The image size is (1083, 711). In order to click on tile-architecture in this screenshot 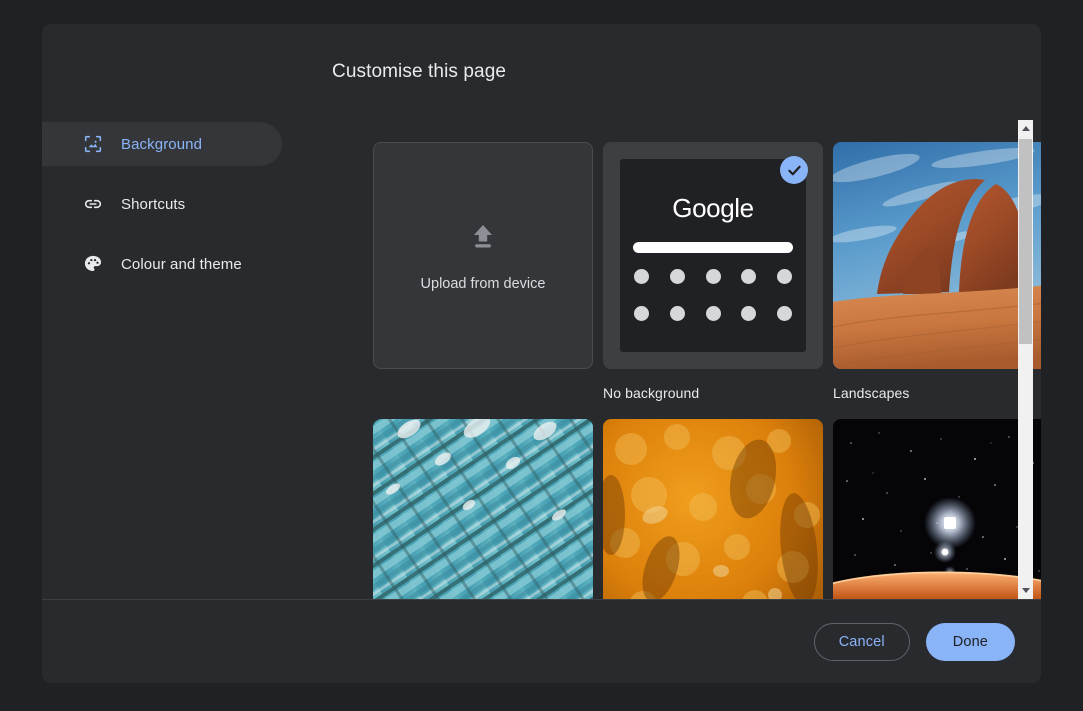, I will do `click(483, 509)`.